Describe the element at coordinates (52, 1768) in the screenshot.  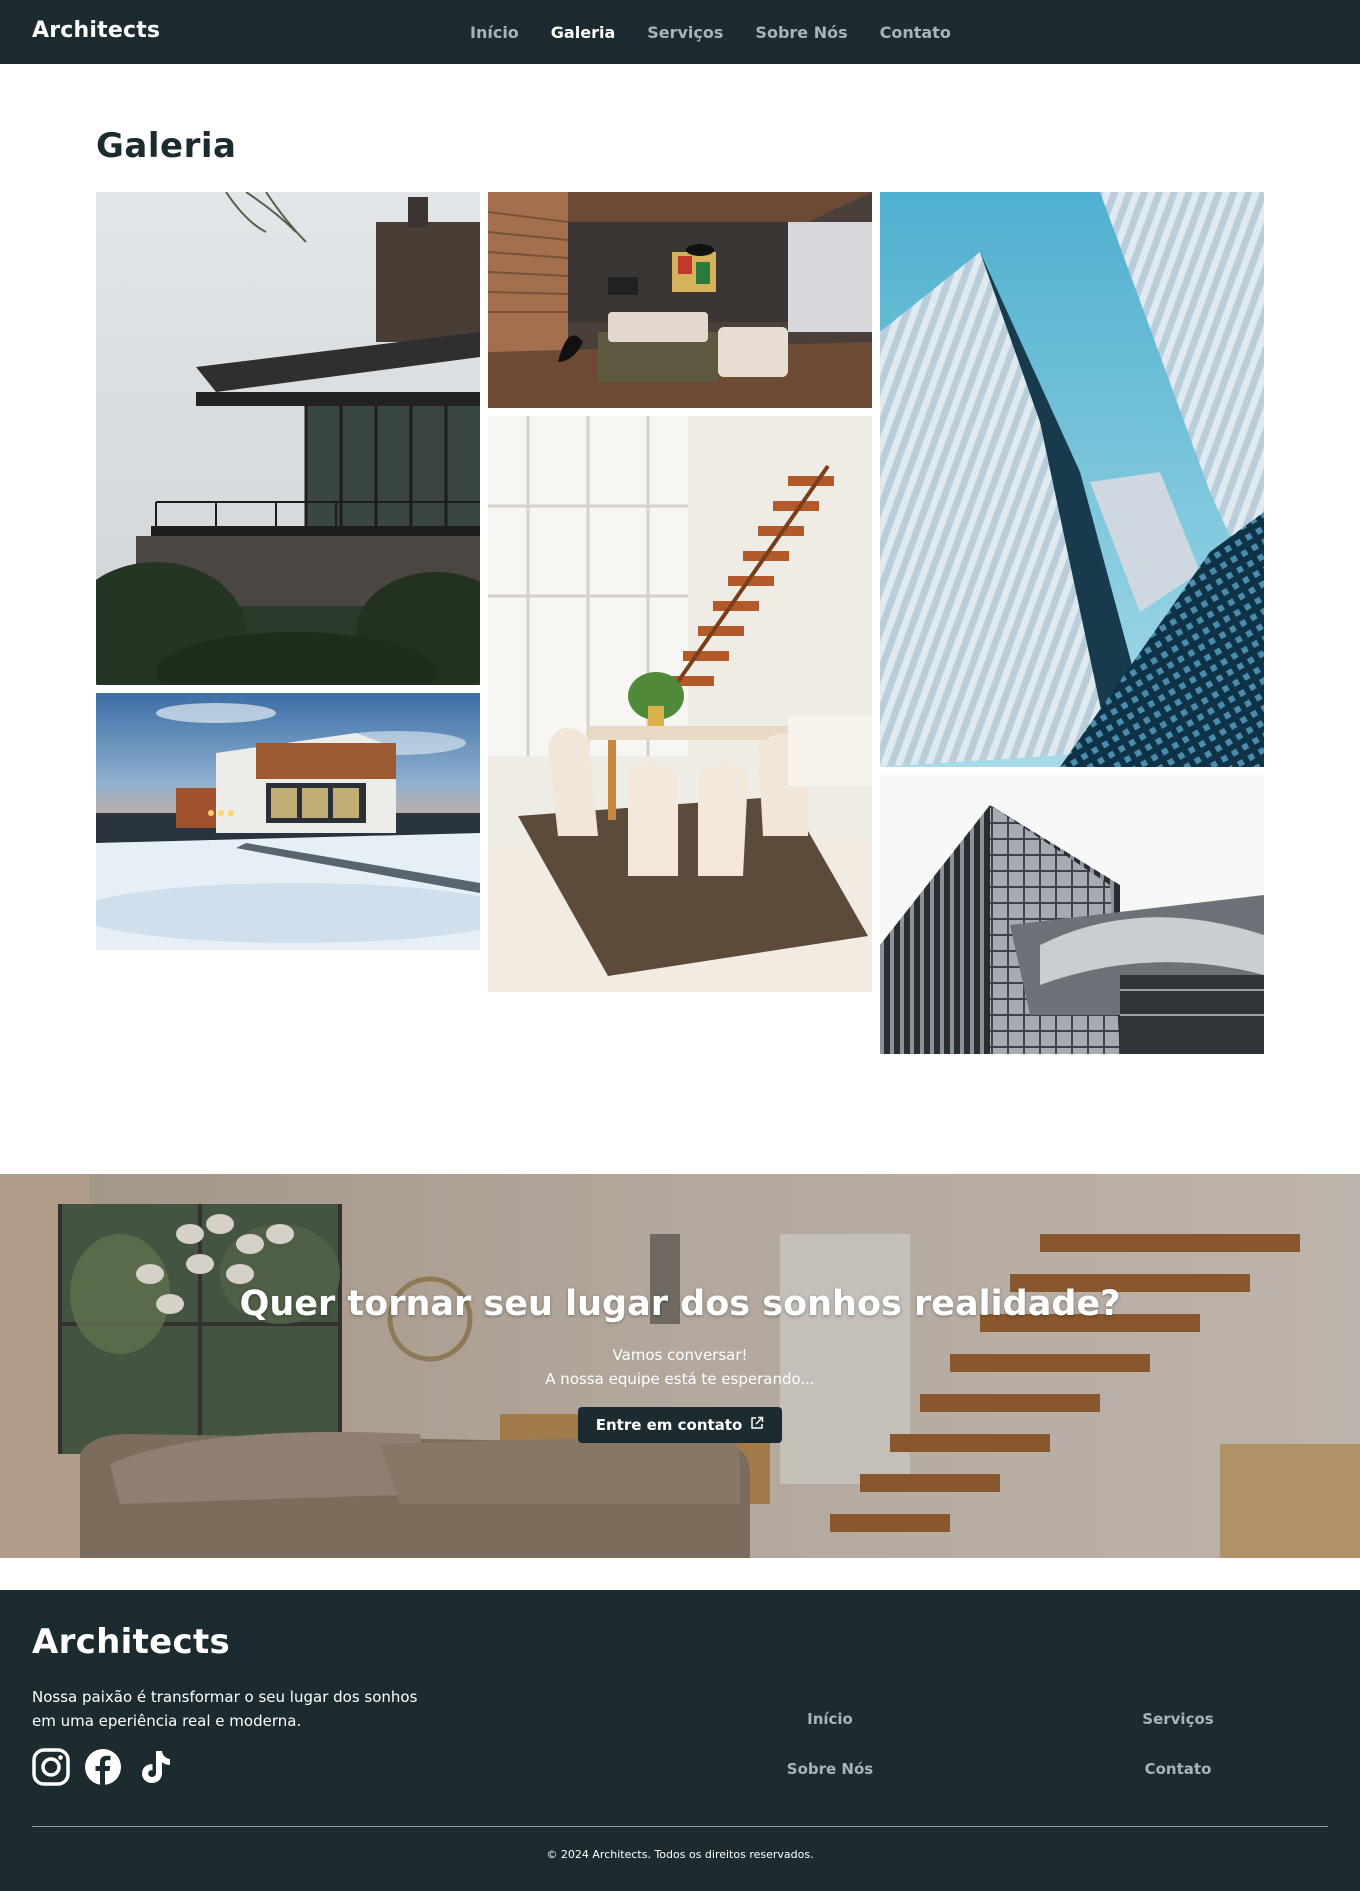
I see `instagram-icon` at that location.